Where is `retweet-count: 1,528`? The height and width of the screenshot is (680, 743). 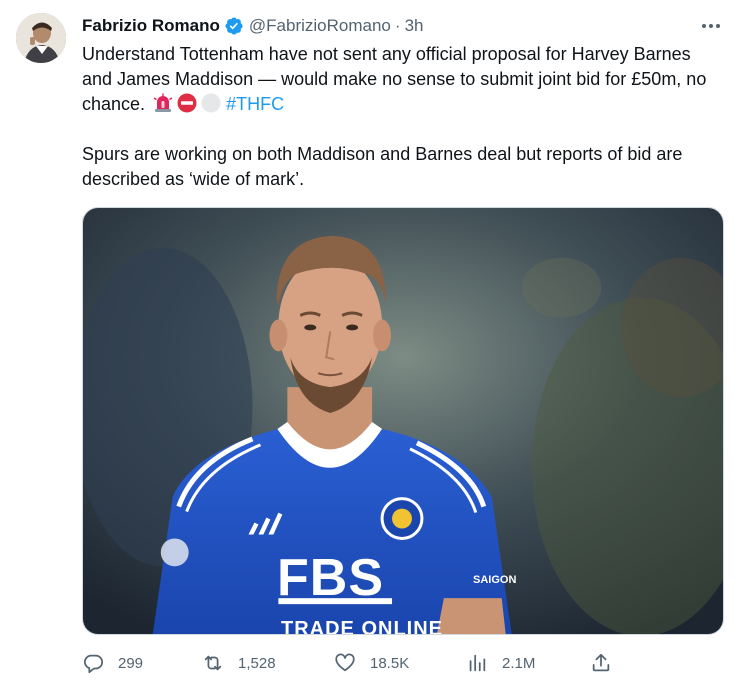
retweet-count: 1,528 is located at coordinates (257, 663).